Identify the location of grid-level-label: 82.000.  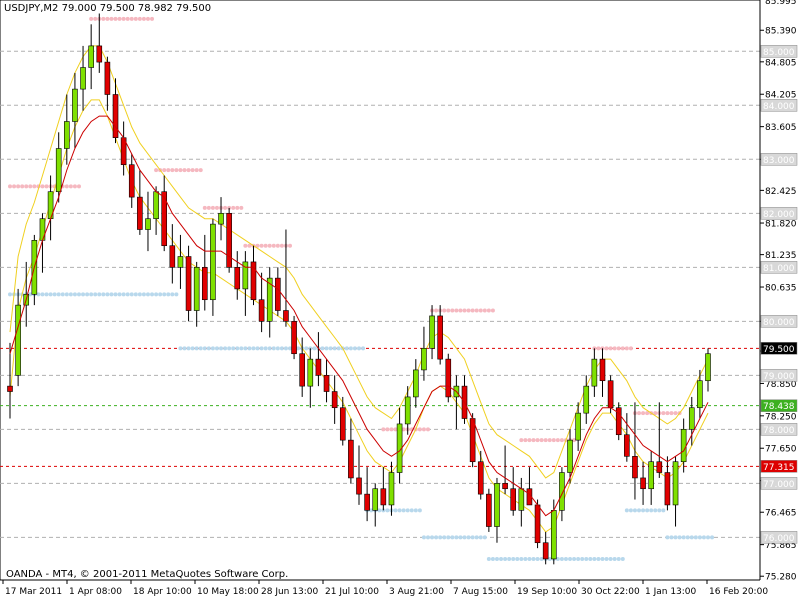
(779, 215).